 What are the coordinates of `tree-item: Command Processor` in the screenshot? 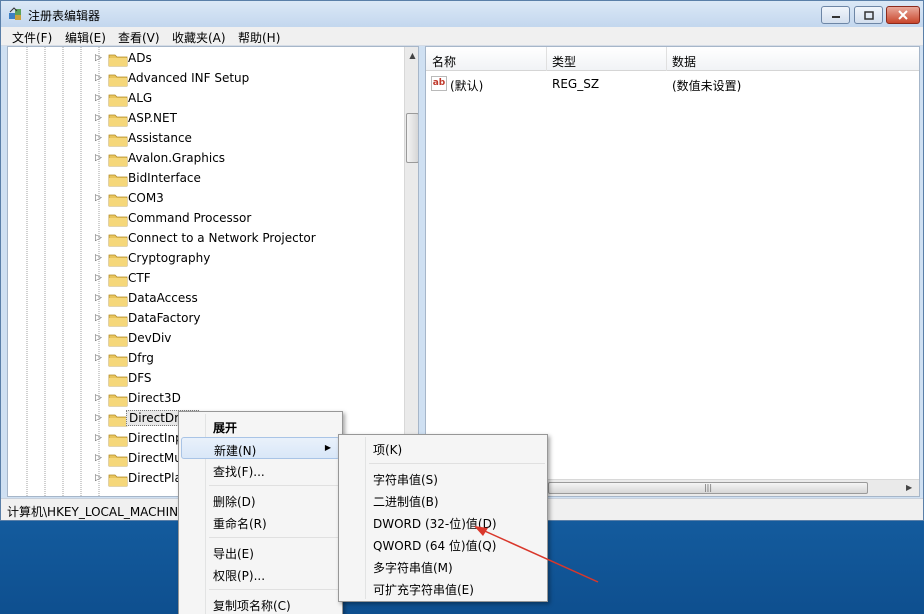 It's located at (208, 219).